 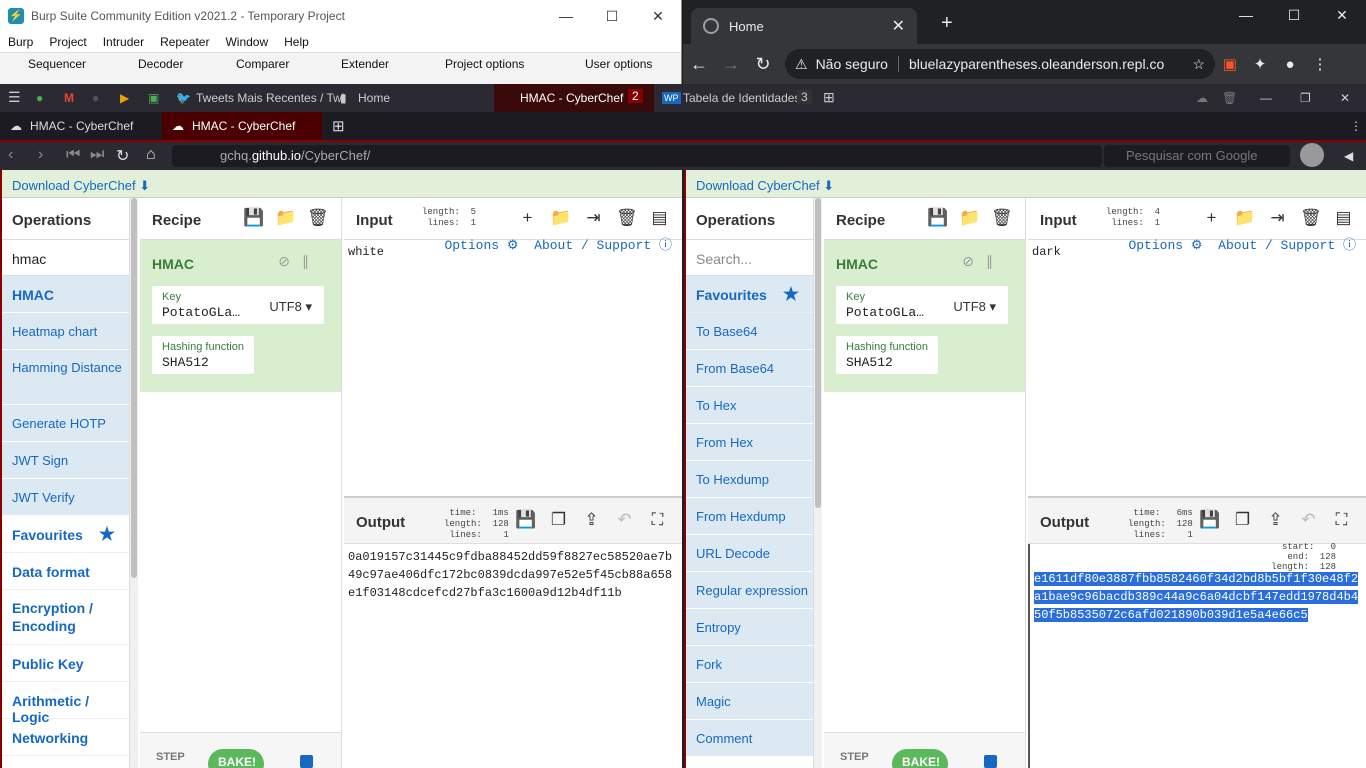 What do you see at coordinates (1353, 126) in the screenshot?
I see `overflow-dots-icon: ⋮` at bounding box center [1353, 126].